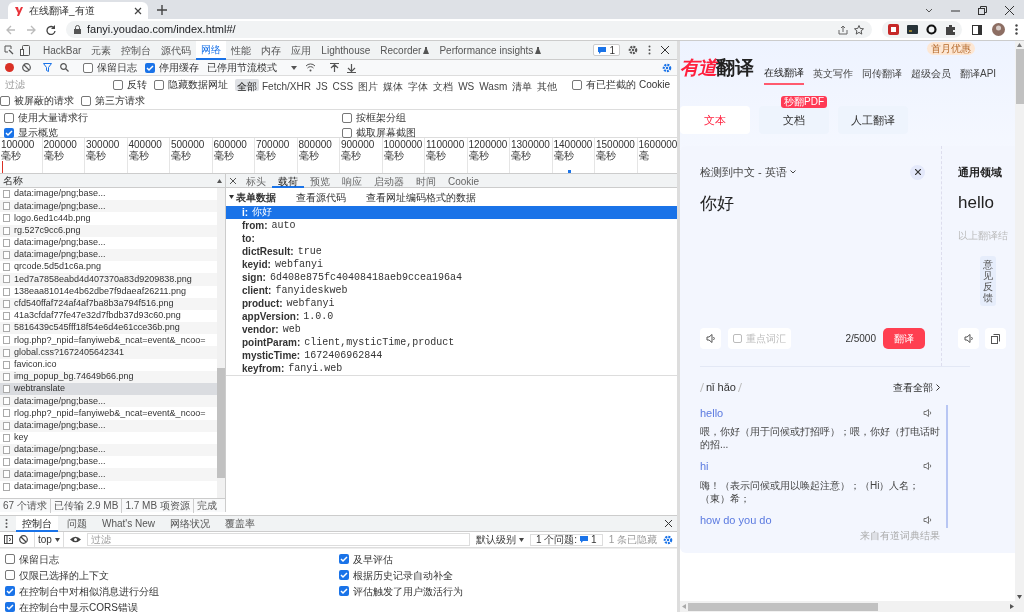  What do you see at coordinates (334, 67) in the screenshot?
I see `upload-icon` at bounding box center [334, 67].